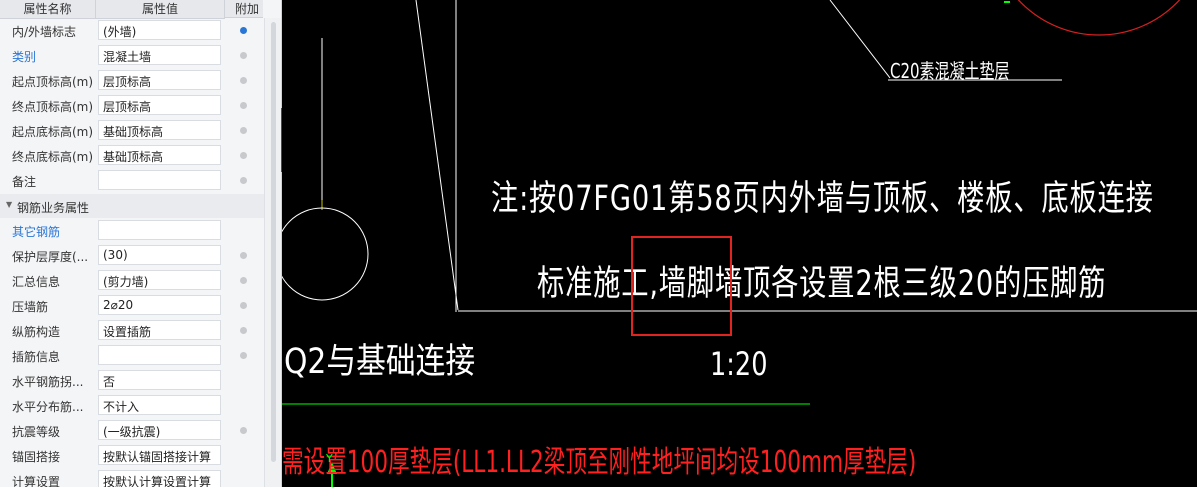  I want to click on property-label: 其它钢筋, so click(36, 232).